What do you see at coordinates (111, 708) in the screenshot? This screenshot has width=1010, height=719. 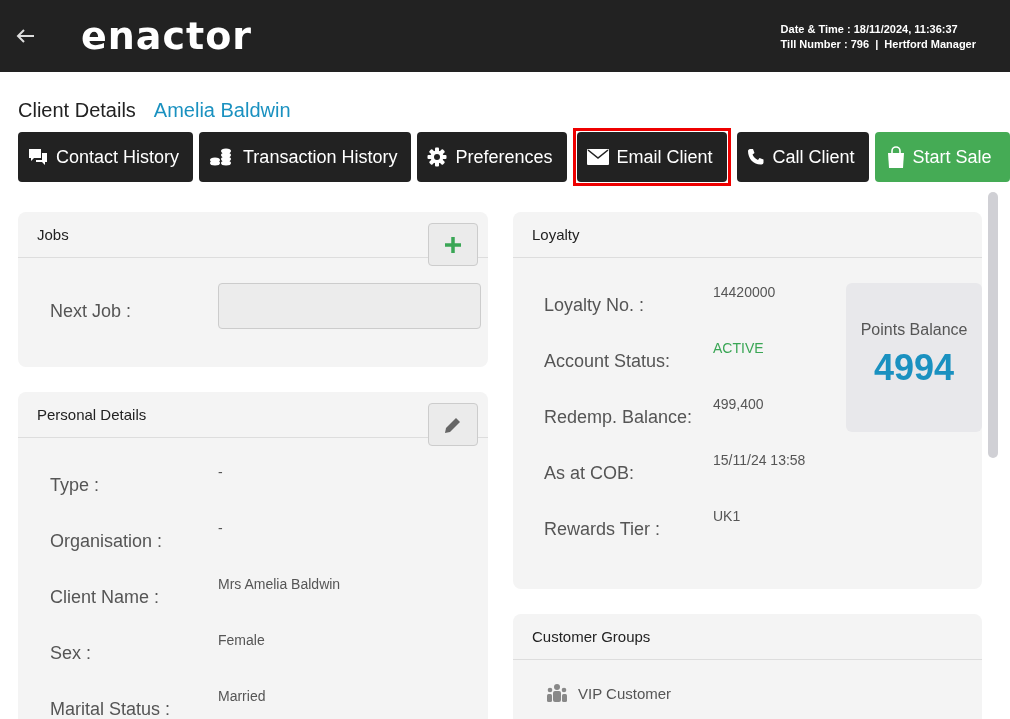 I see `field-label: Marital Status :` at bounding box center [111, 708].